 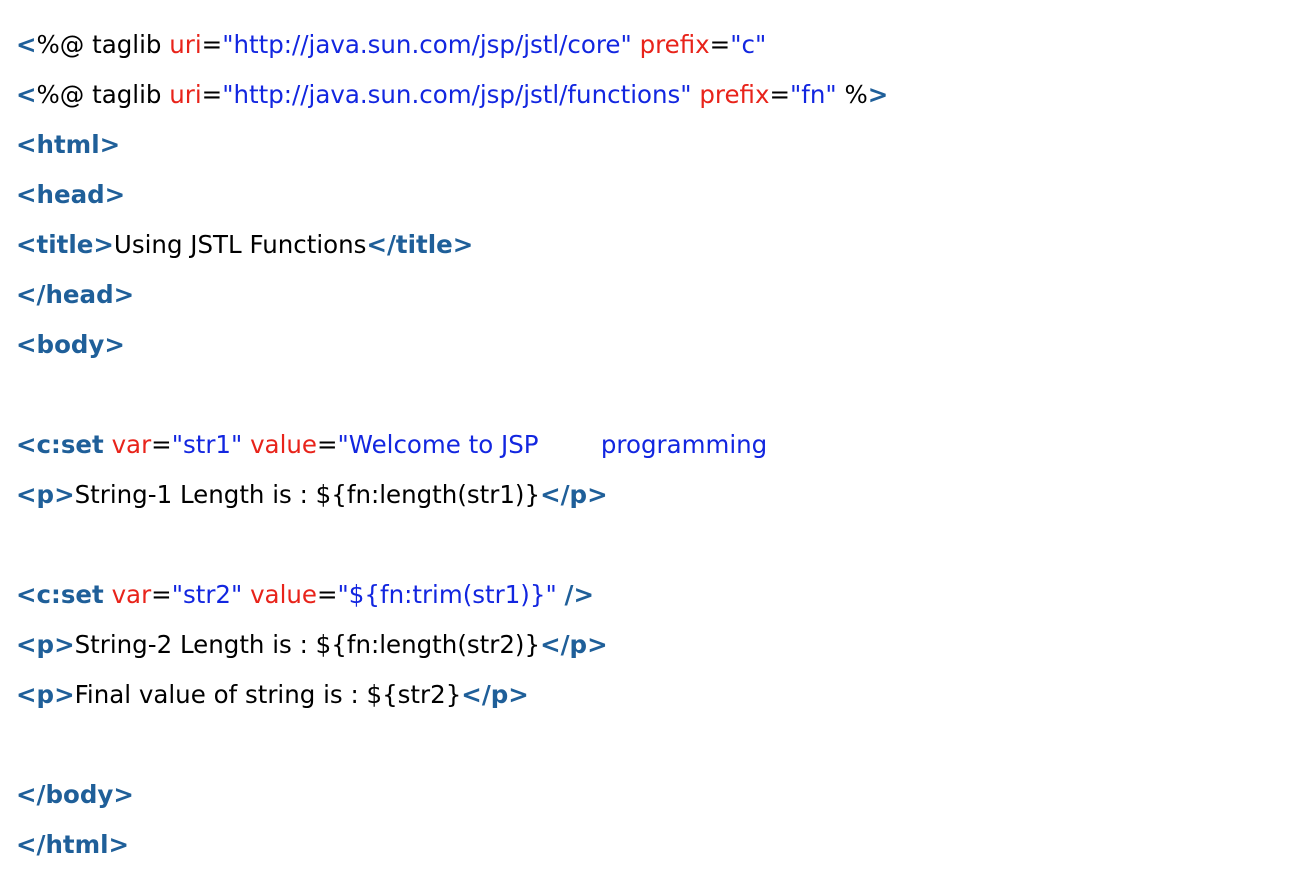 What do you see at coordinates (457, 94) in the screenshot?
I see `value-token: "http://java.sun.com/jsp/jstl/functions"` at bounding box center [457, 94].